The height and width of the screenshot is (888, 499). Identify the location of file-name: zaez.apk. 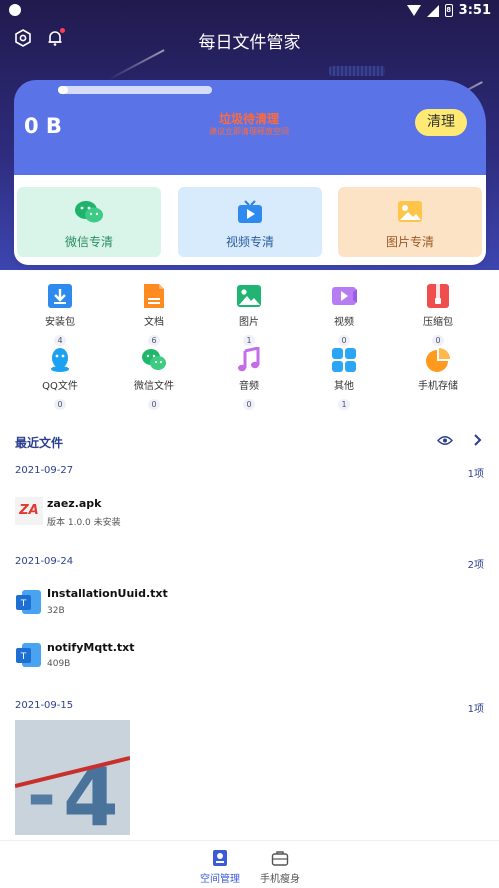
(74, 503).